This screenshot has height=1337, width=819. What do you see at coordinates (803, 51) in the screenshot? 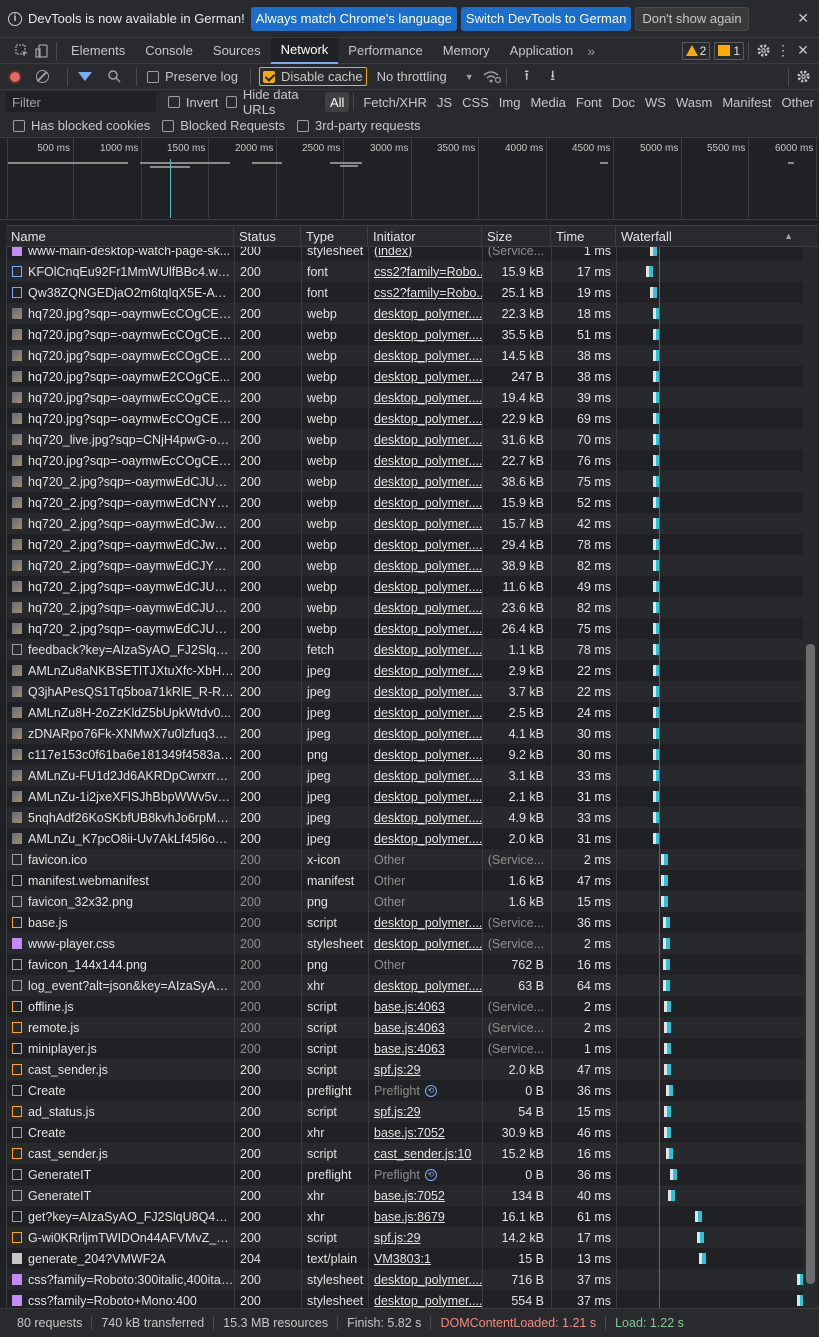
I see `close-devtools-icon: ✕` at bounding box center [803, 51].